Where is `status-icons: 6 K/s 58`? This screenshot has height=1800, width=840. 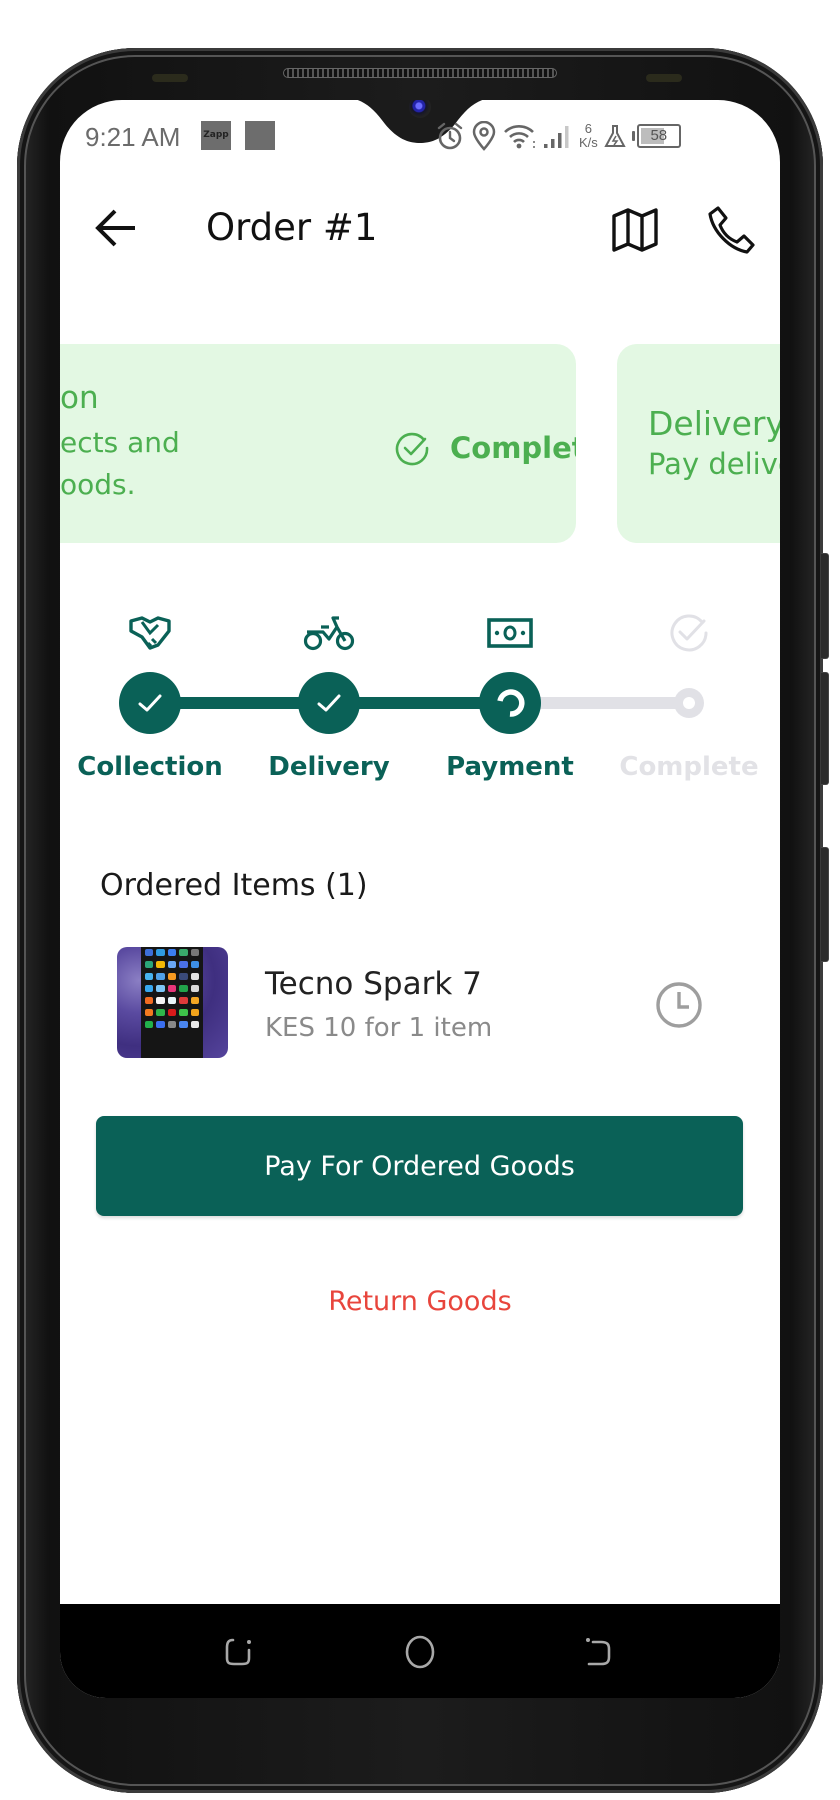 status-icons: 6 K/s 58 is located at coordinates (558, 136).